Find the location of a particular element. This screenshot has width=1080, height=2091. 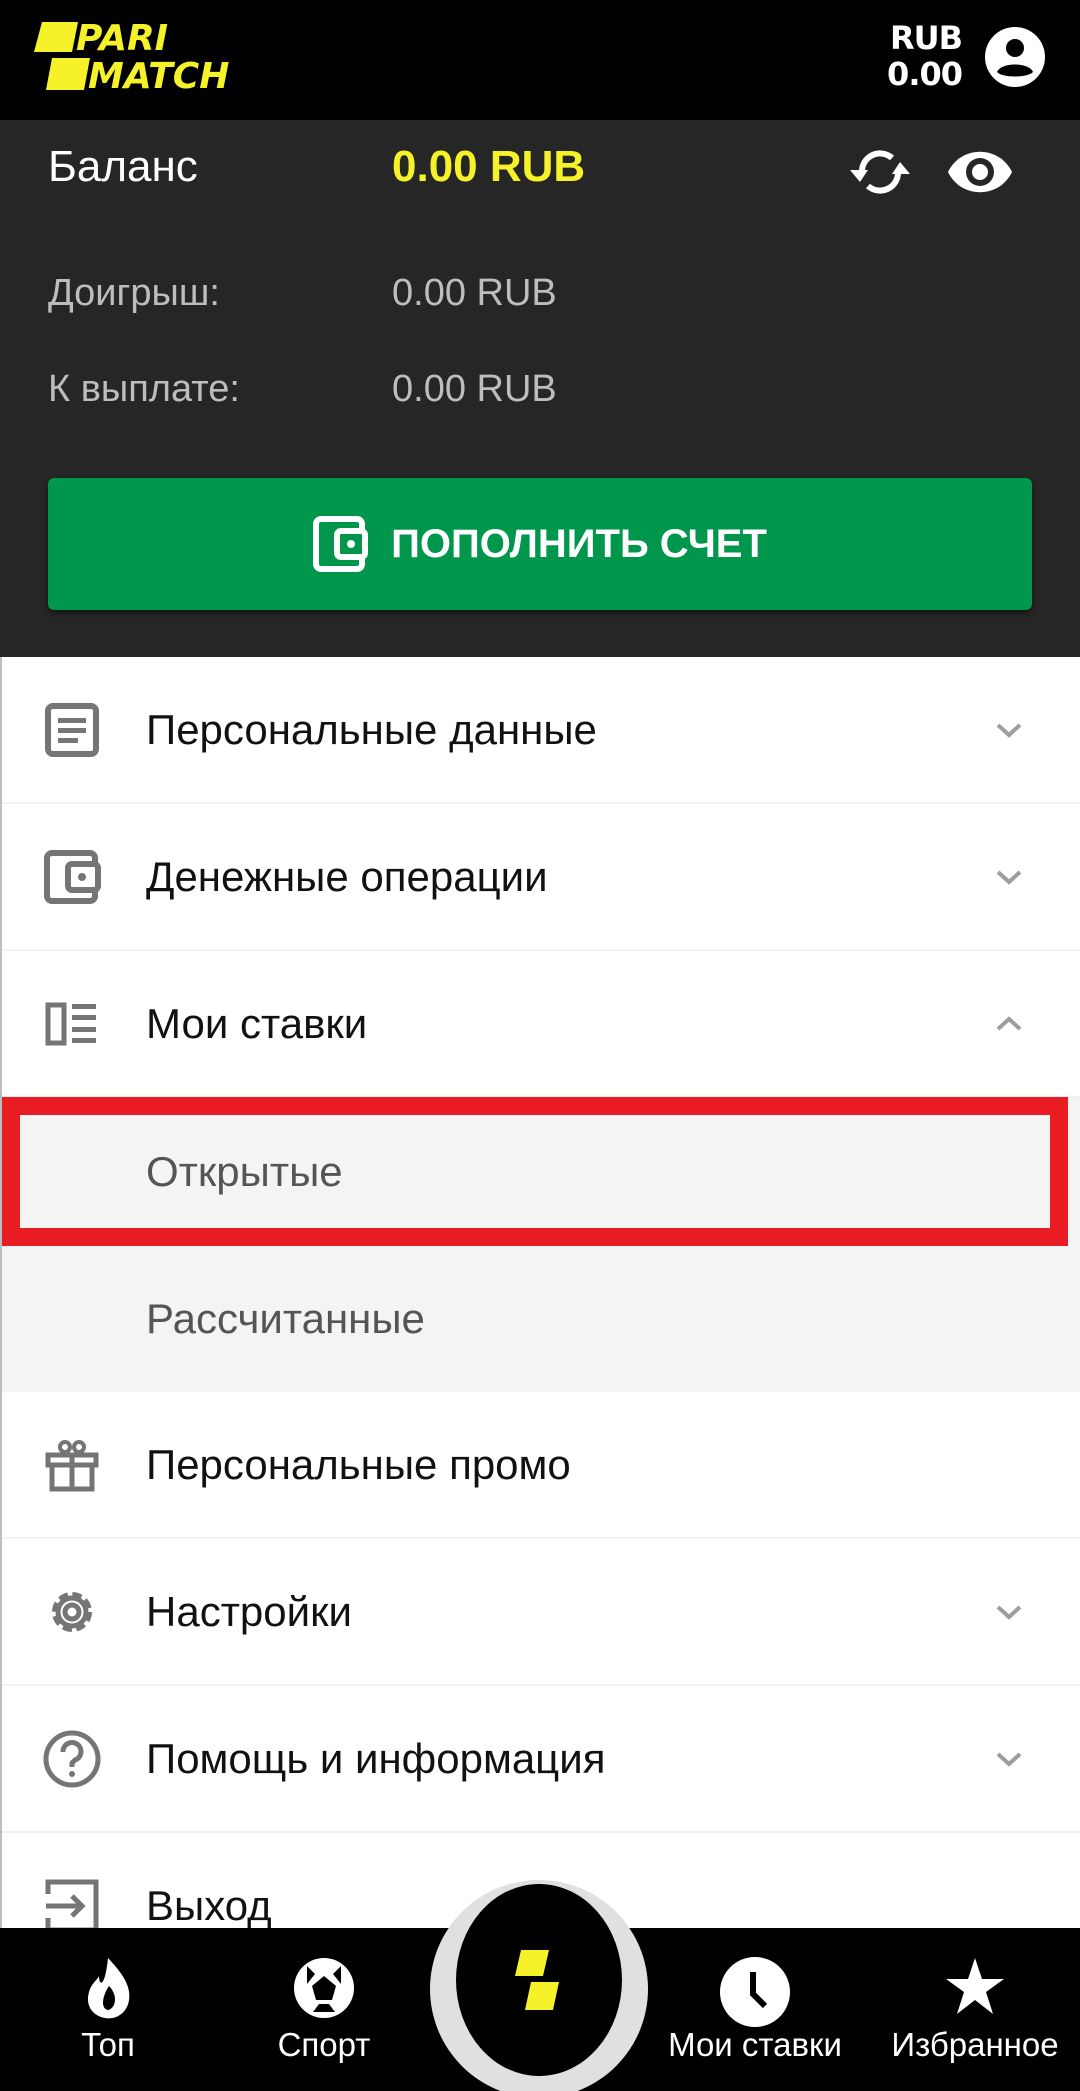

refresh-icon is located at coordinates (880, 172).